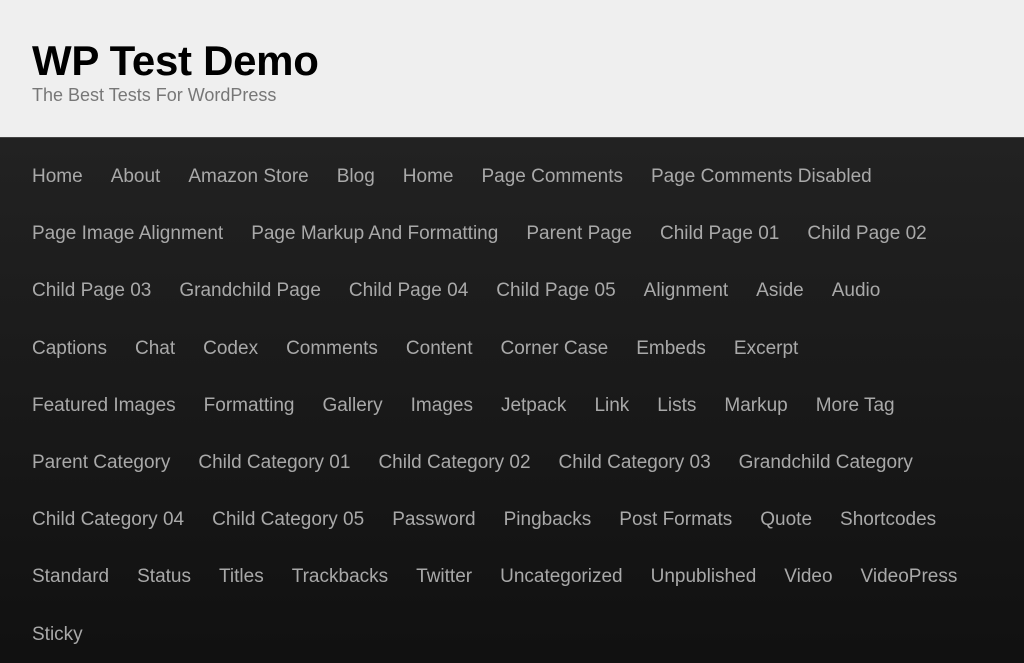  I want to click on nav-menu-item: Images, so click(442, 405).